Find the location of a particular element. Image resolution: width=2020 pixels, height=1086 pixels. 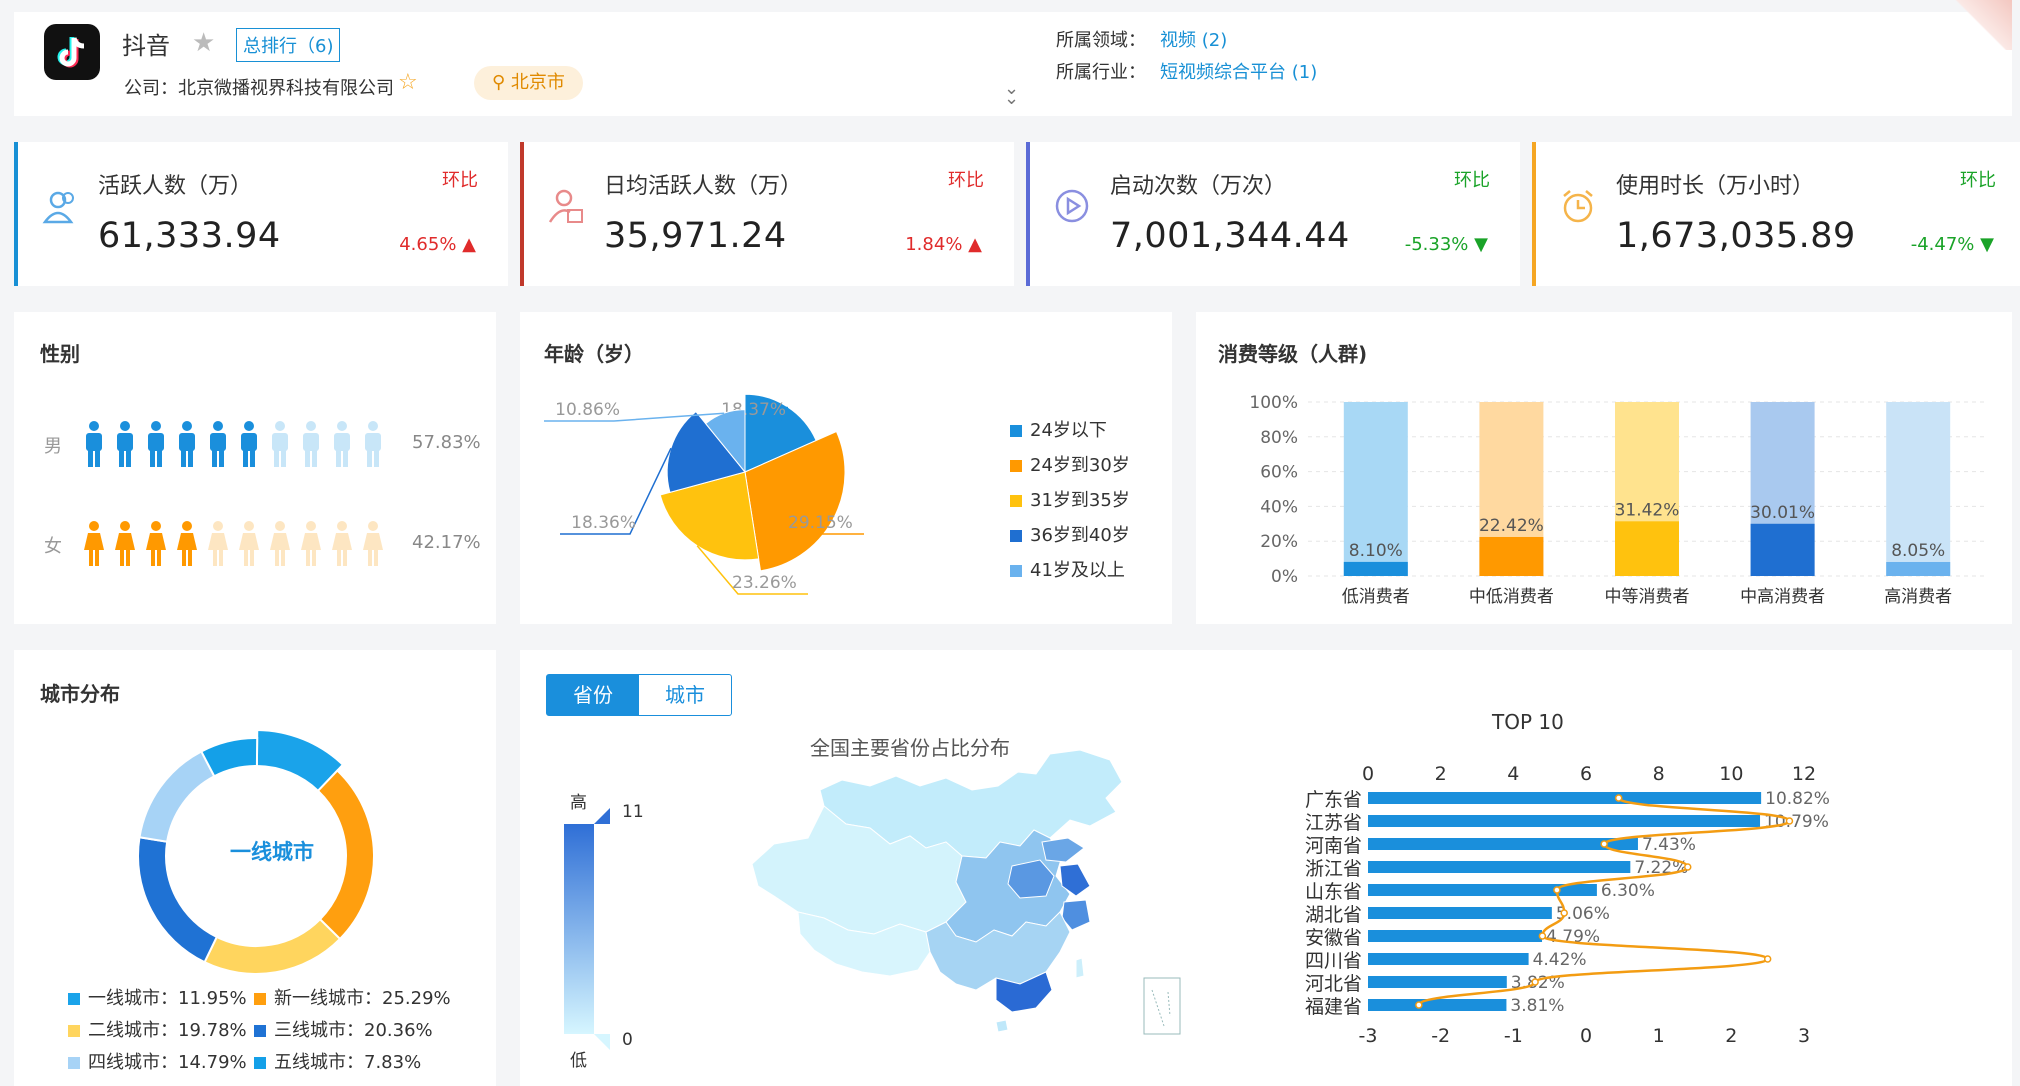

location-pin-icon: ⚲ is located at coordinates (501, 82).